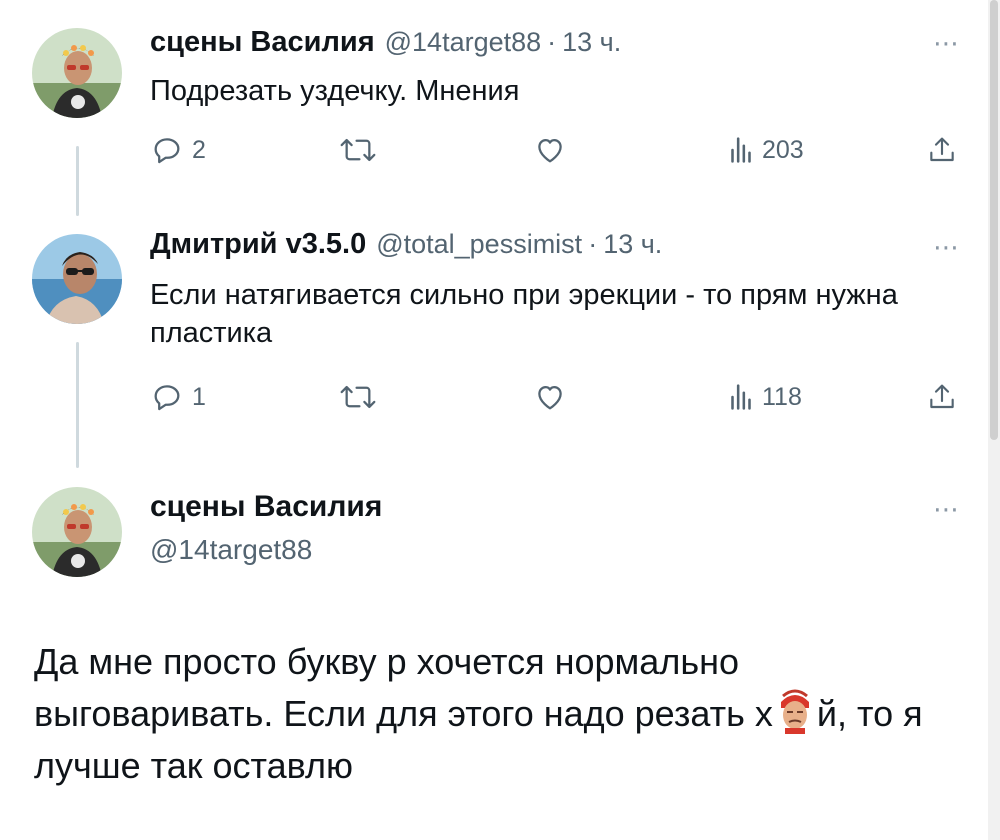  I want to click on tweet-header: Дмитрий v3.5.0 @total_pessimist · 13 ч., so click(406, 246).